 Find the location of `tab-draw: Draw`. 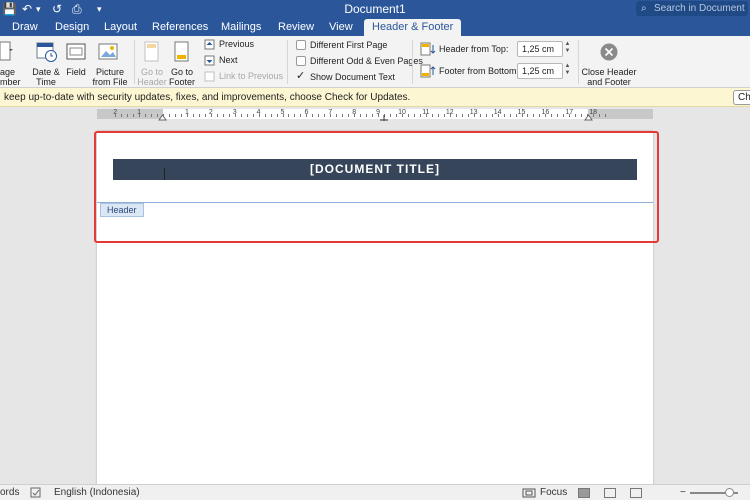

tab-draw: Draw is located at coordinates (25, 27).